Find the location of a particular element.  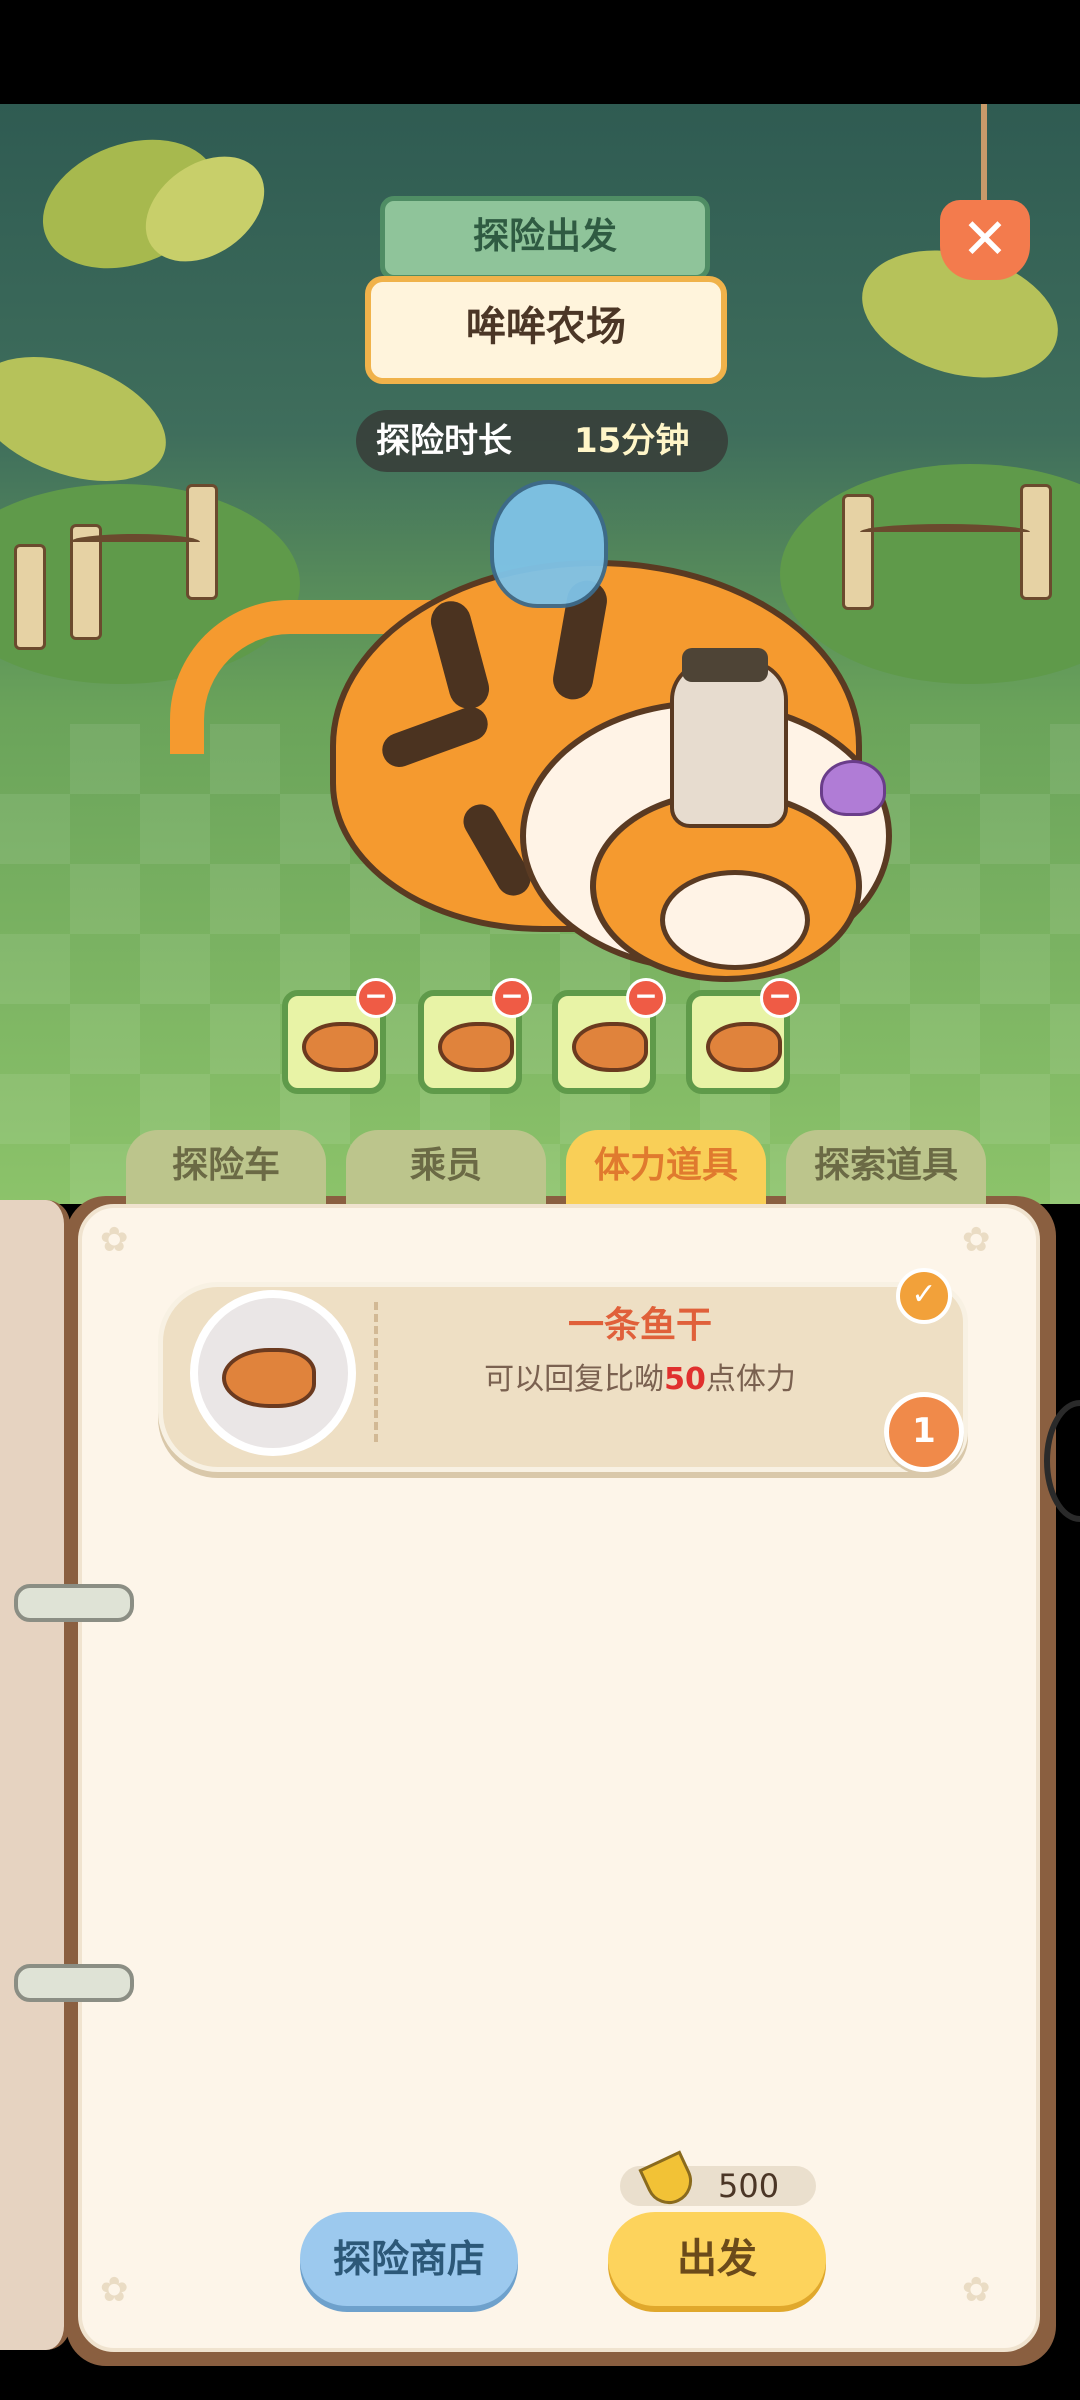

item-desc-suffix: 点体力 is located at coordinates (750, 1379).